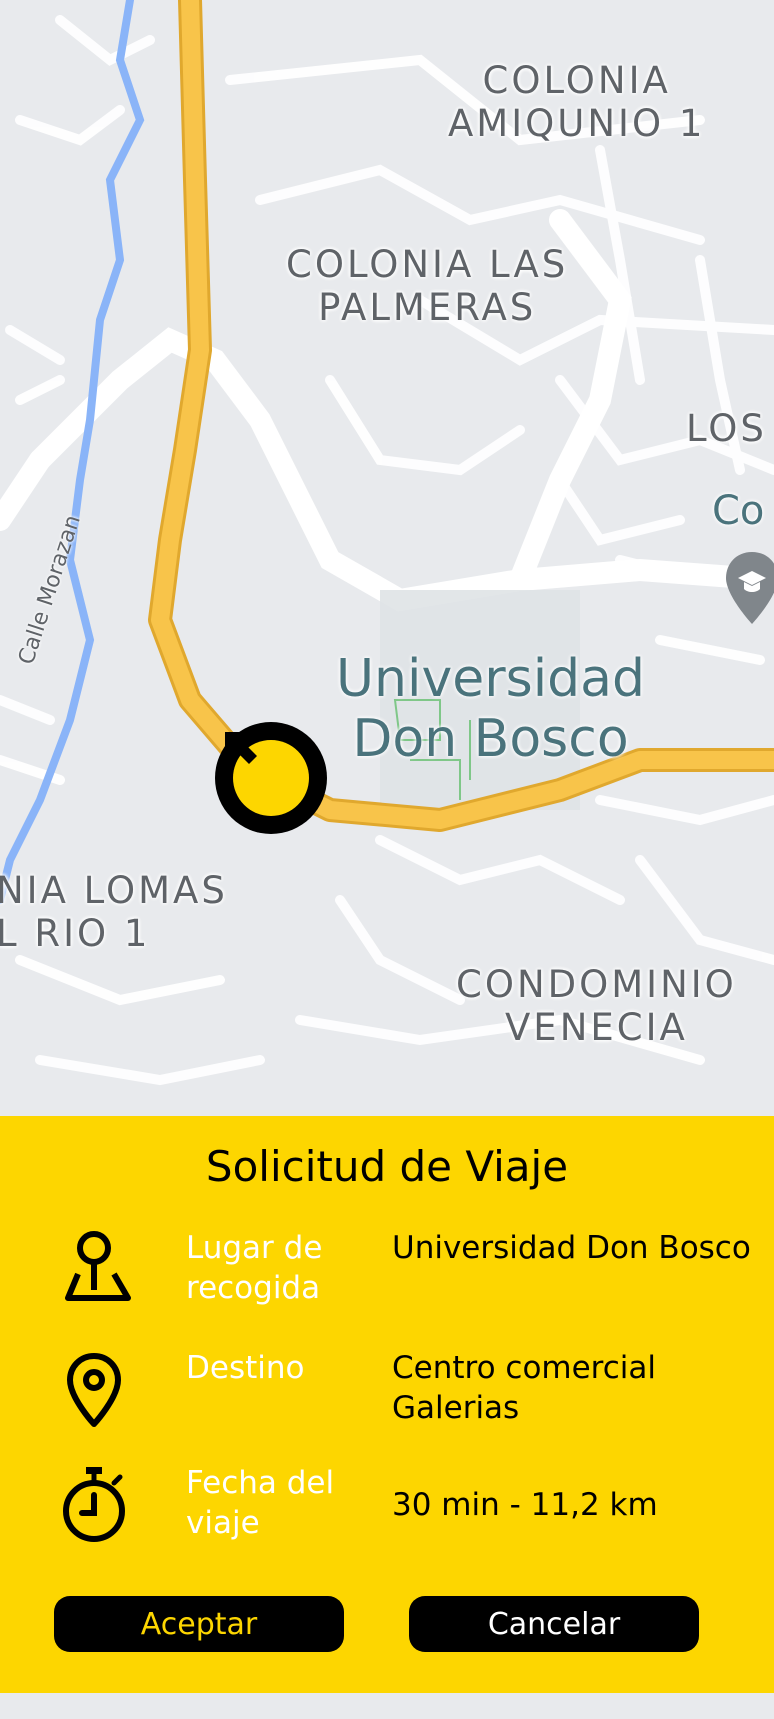 The image size is (774, 1719). What do you see at coordinates (114, 912) in the screenshot?
I see `map-label-lomas-del-rio: NIA LOMAS L RIO 1` at bounding box center [114, 912].